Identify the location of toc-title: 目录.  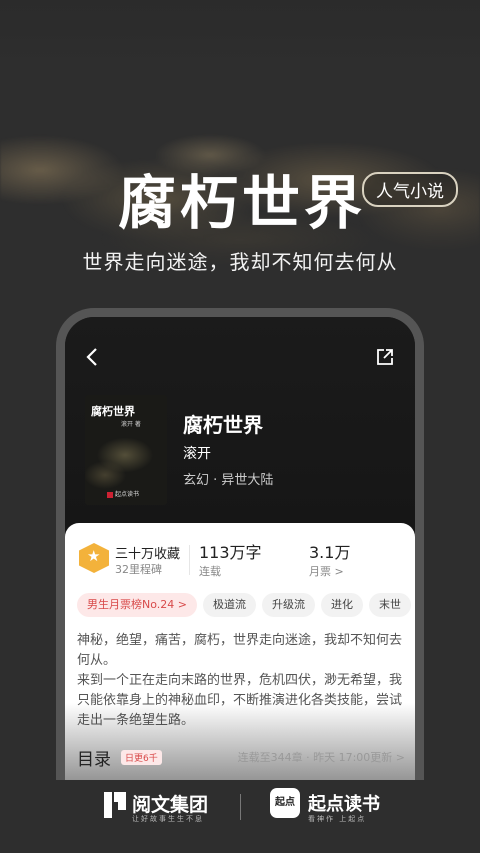
(94, 757).